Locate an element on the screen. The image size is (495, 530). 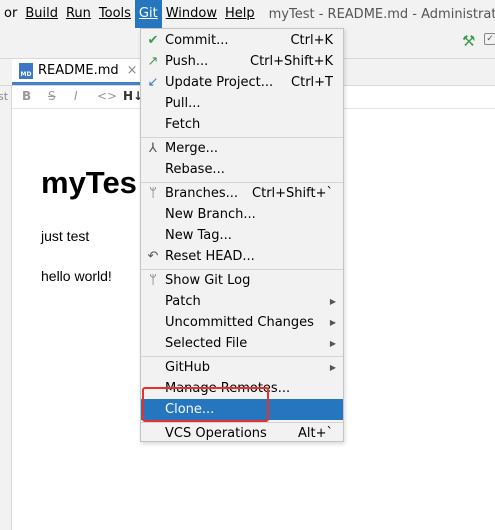
undo-icon: ↶ is located at coordinates (153, 256).